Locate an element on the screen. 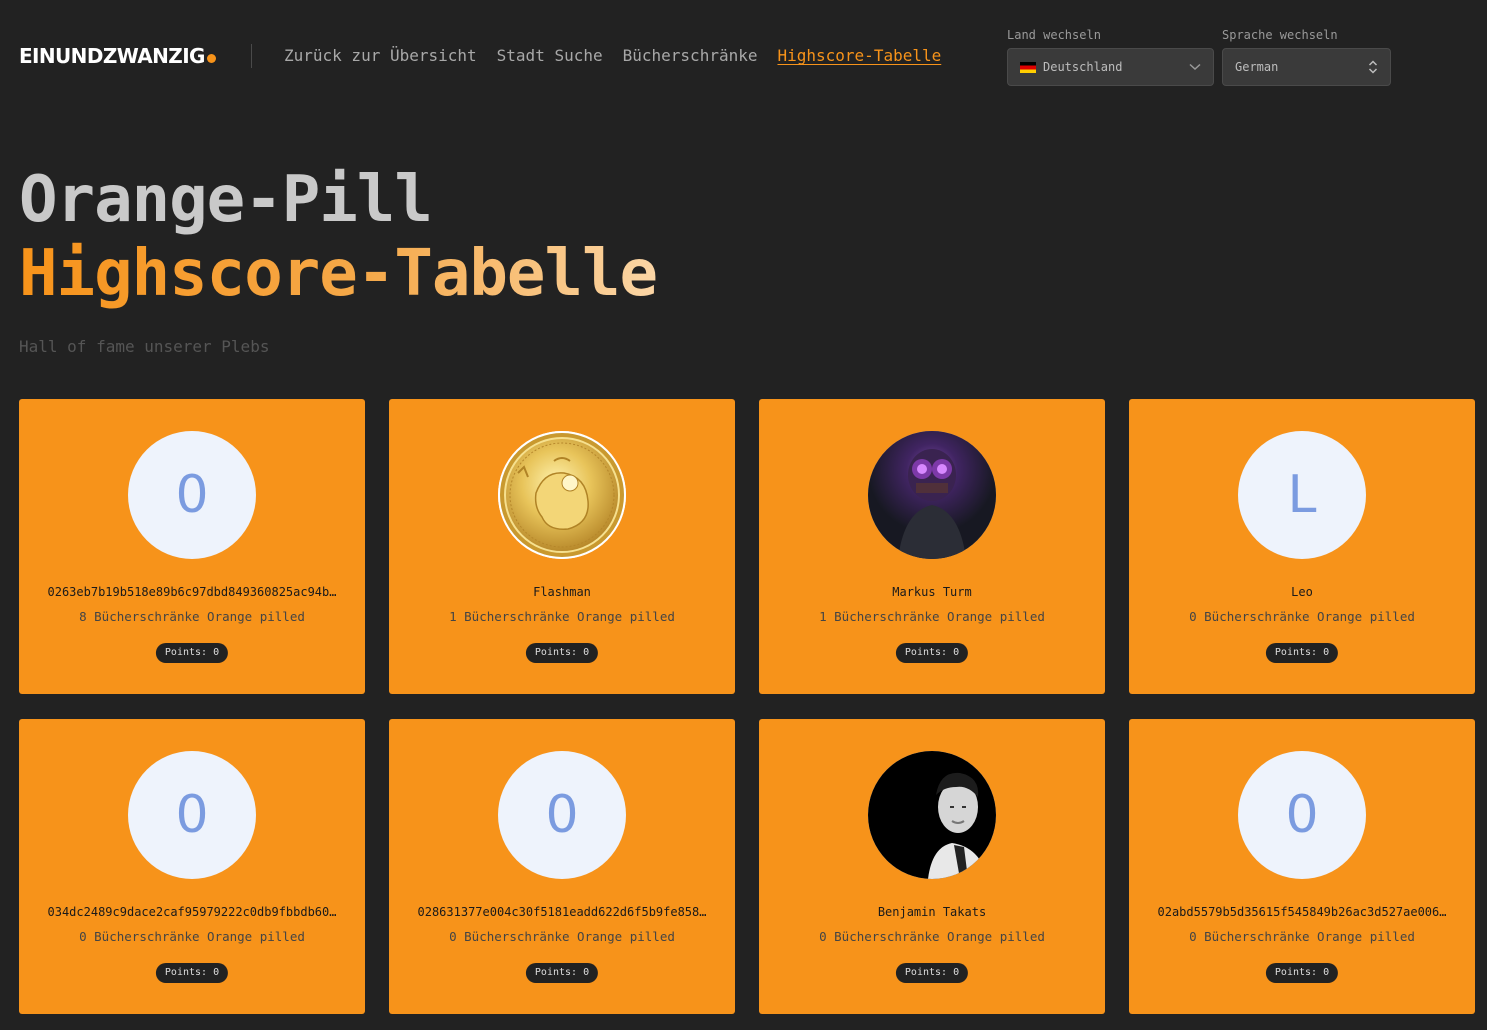 The width and height of the screenshot is (1487, 1030). gold-coin-image is located at coordinates (562, 495).